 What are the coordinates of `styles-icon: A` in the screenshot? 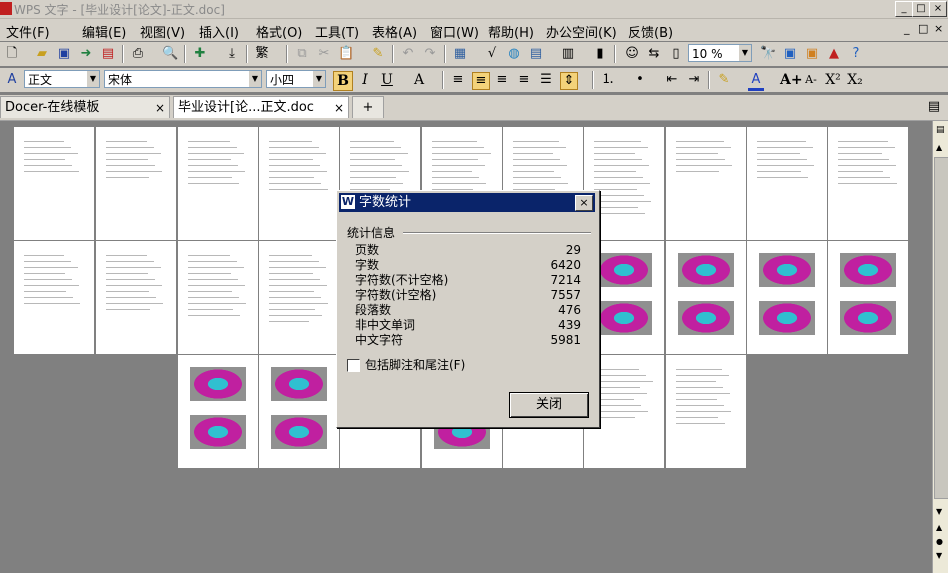 It's located at (12, 80).